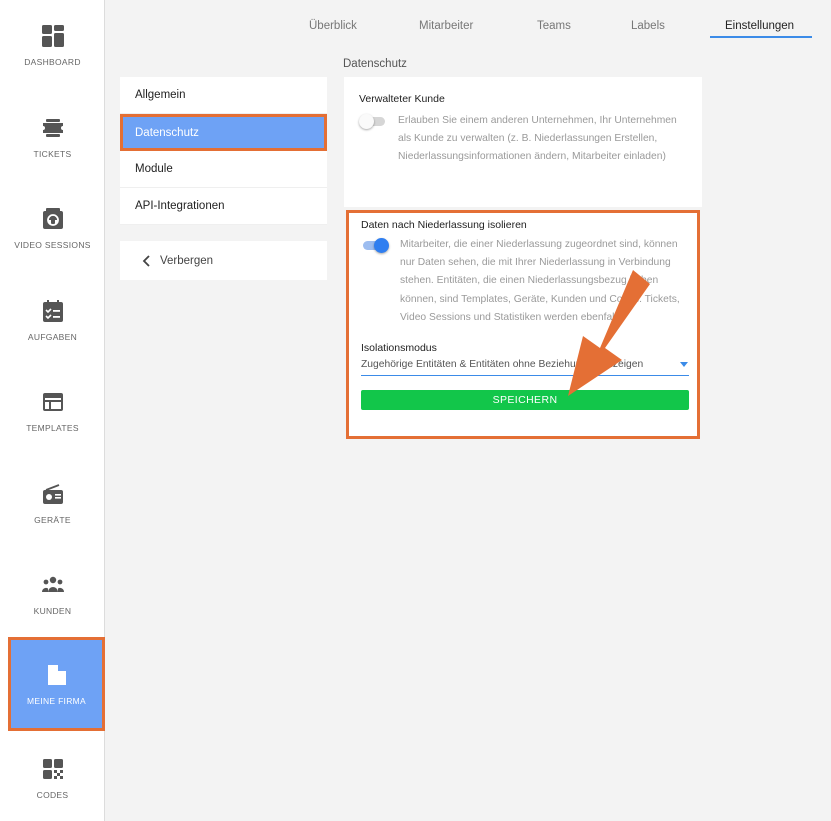  I want to click on nav-item-tasks: AUFGABEN, so click(52, 320).